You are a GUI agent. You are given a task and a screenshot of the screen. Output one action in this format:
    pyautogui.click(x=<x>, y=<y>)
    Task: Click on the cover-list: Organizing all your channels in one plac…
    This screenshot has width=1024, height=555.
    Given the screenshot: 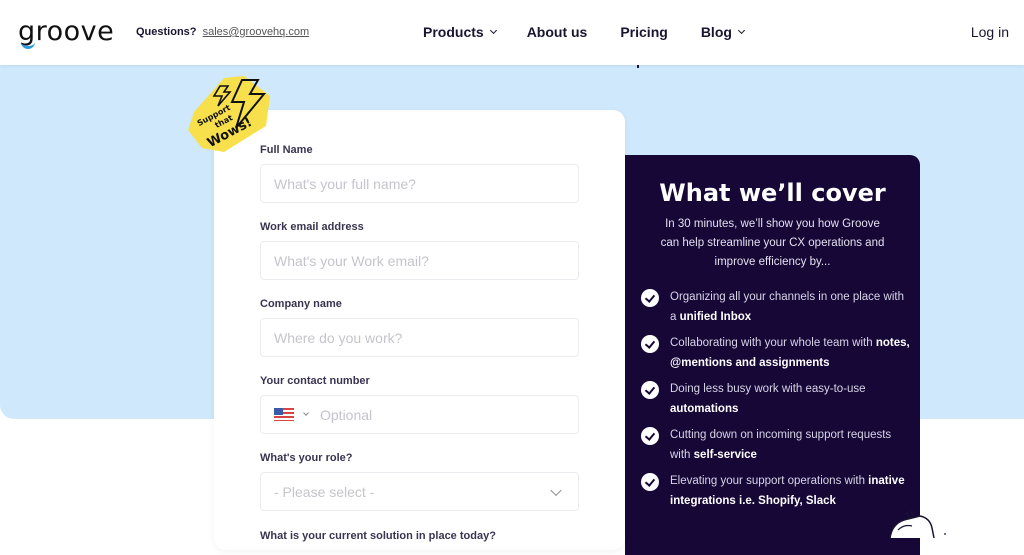 What is the action you would take?
    pyautogui.click(x=776, y=403)
    